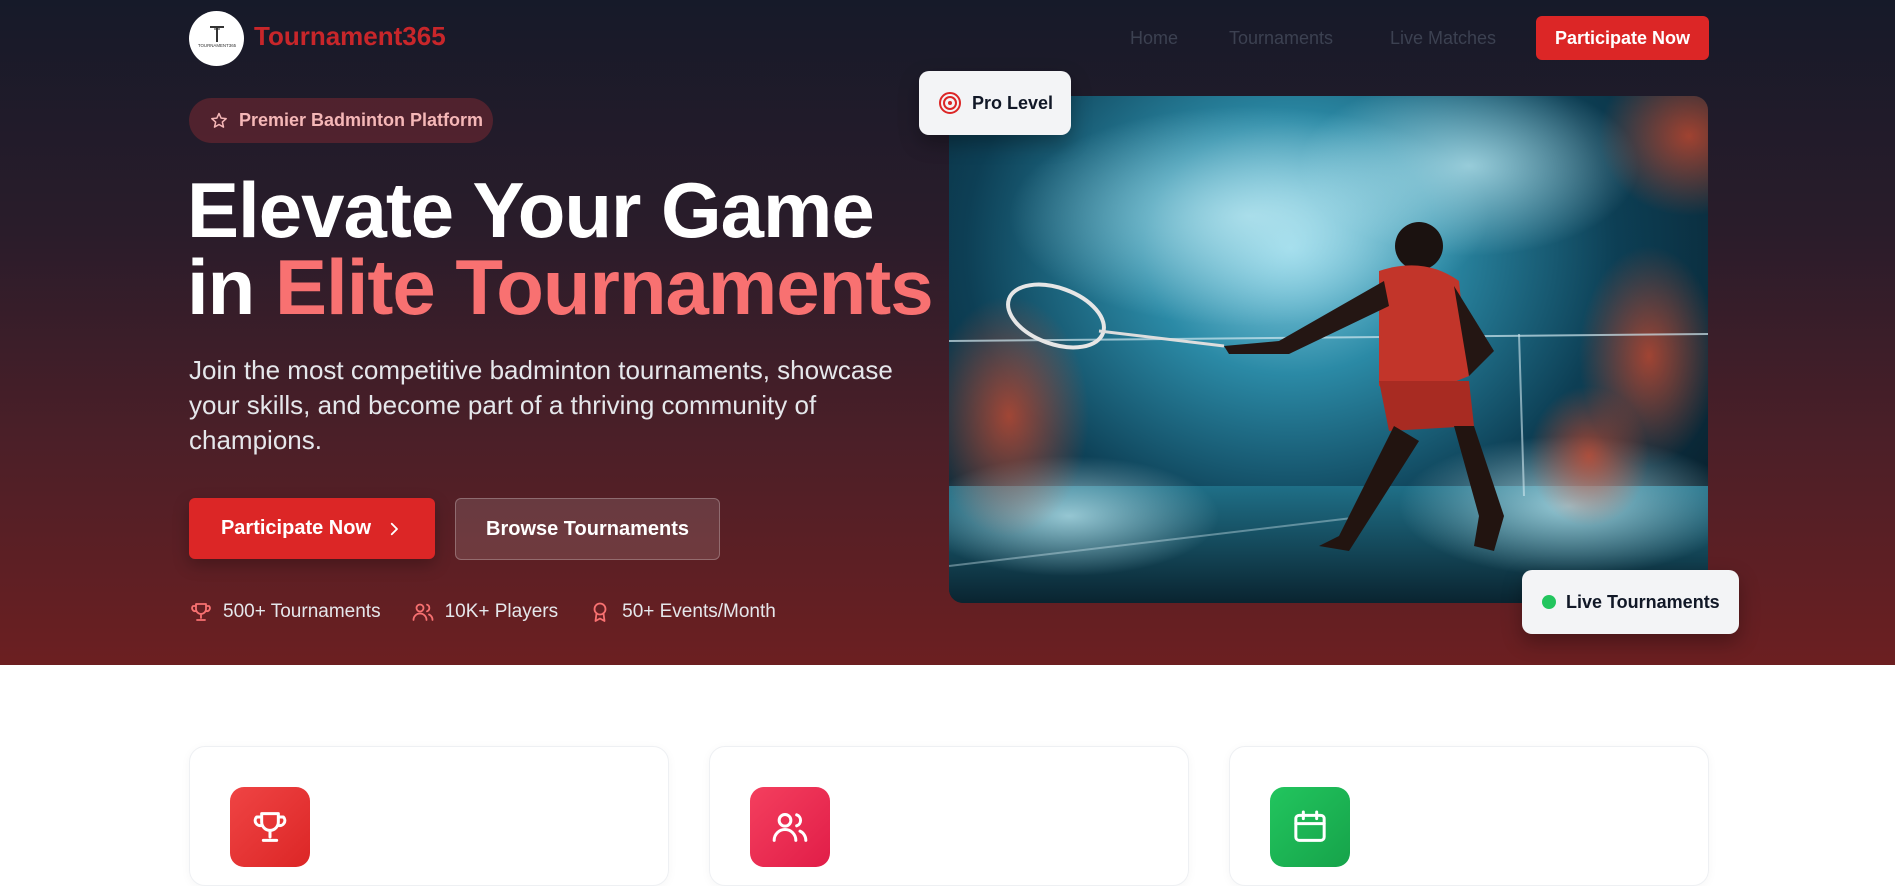  I want to click on participate-now-label: Participate Now, so click(296, 528).